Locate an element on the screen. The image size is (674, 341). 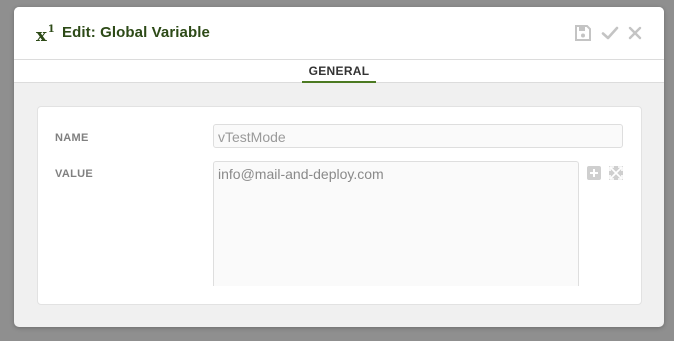
insert-placeholder-icon is located at coordinates (594, 173).